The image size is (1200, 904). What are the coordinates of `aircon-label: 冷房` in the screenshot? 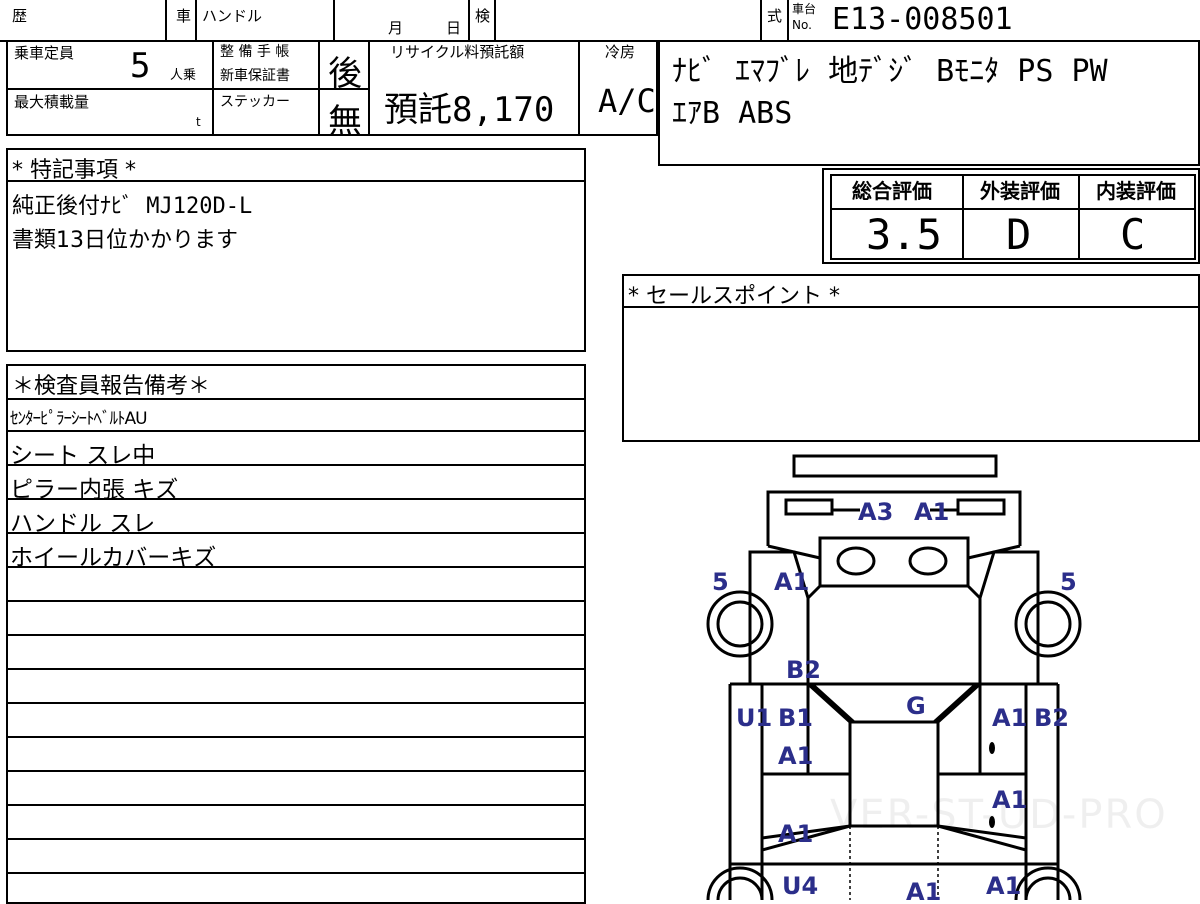 It's located at (620, 52).